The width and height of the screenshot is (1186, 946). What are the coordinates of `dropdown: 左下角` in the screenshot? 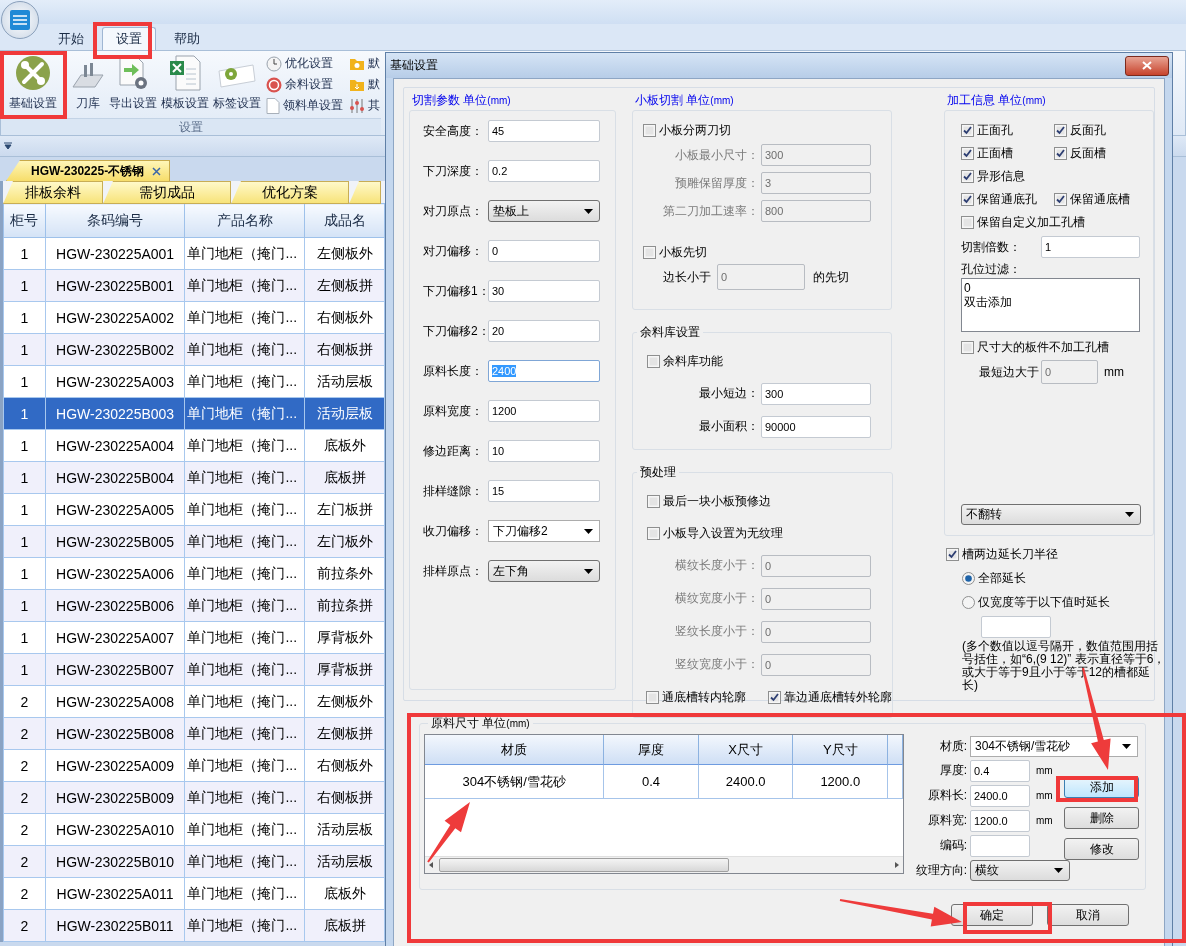 It's located at (544, 571).